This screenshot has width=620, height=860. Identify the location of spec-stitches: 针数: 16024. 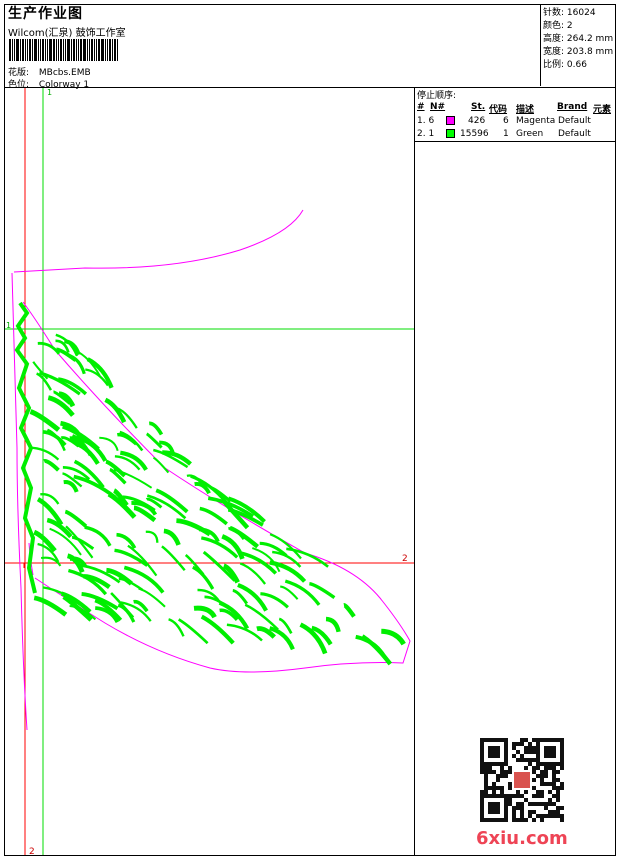
(569, 13).